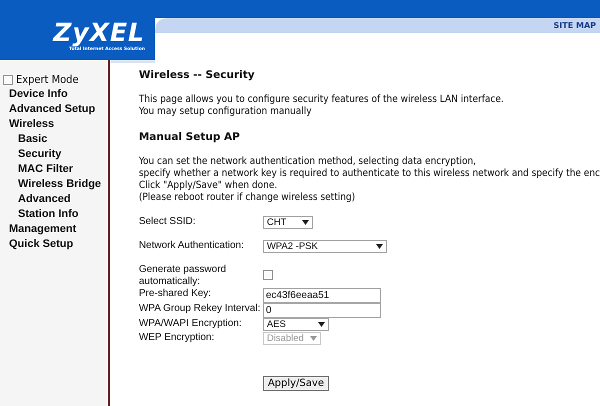 The width and height of the screenshot is (600, 406). What do you see at coordinates (54, 124) in the screenshot?
I see `nav-item: Wireless` at bounding box center [54, 124].